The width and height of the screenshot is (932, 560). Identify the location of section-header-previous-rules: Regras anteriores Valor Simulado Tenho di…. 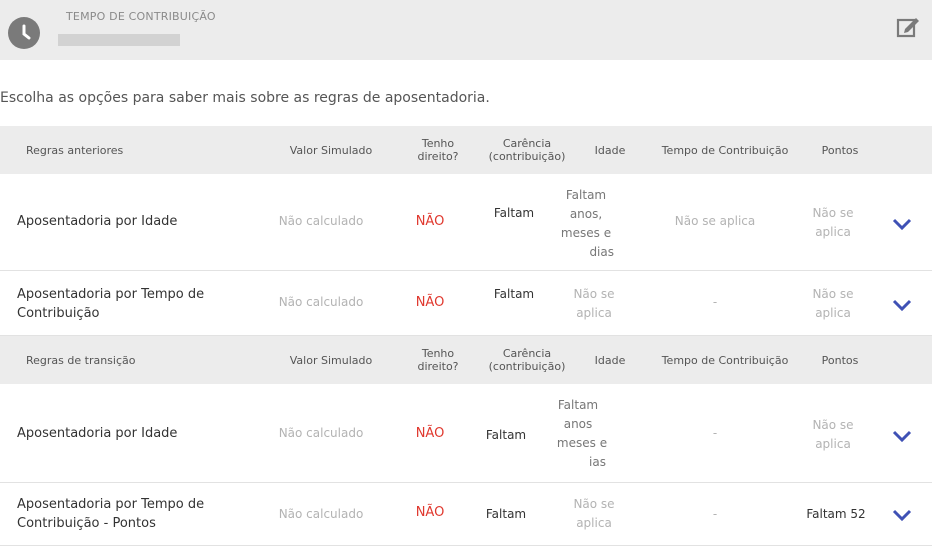
(466, 150).